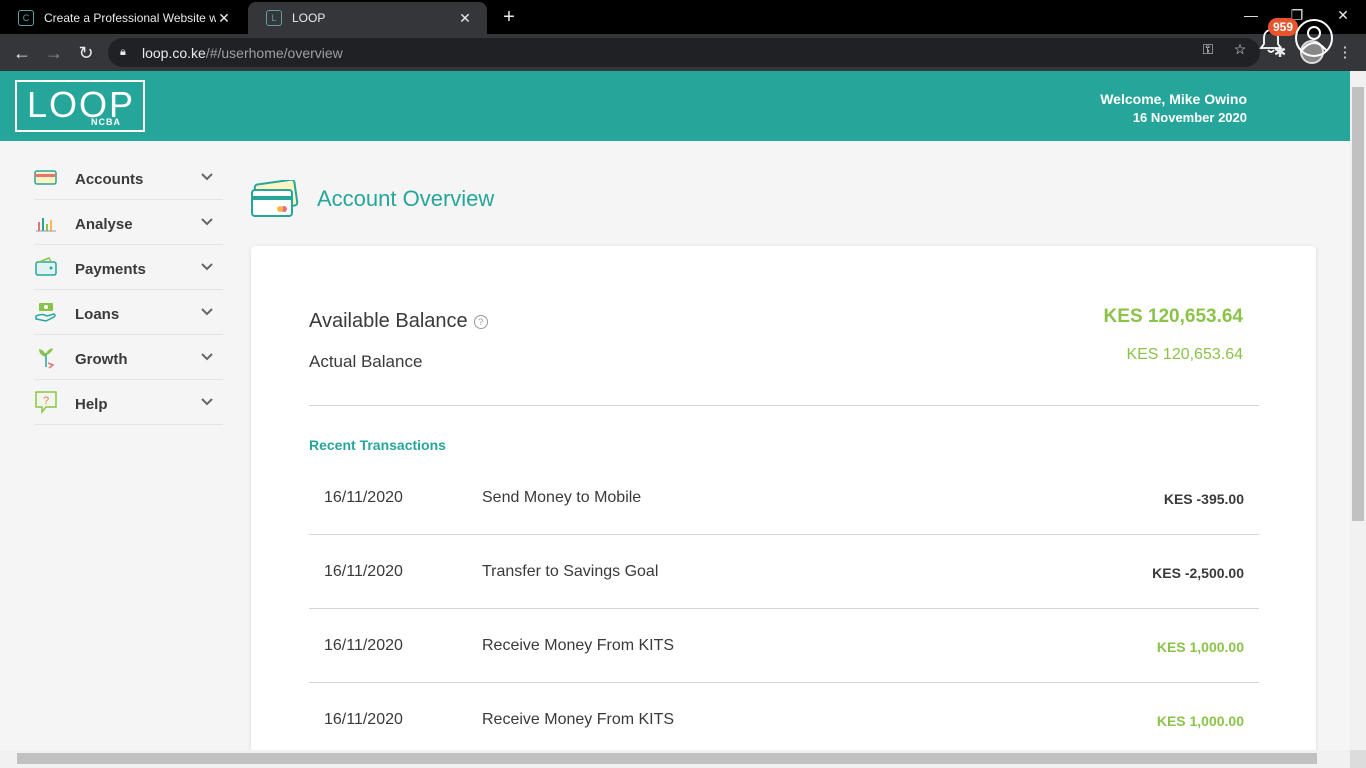 Image resolution: width=1366 pixels, height=768 pixels. I want to click on tab-title: LOOP, so click(309, 18).